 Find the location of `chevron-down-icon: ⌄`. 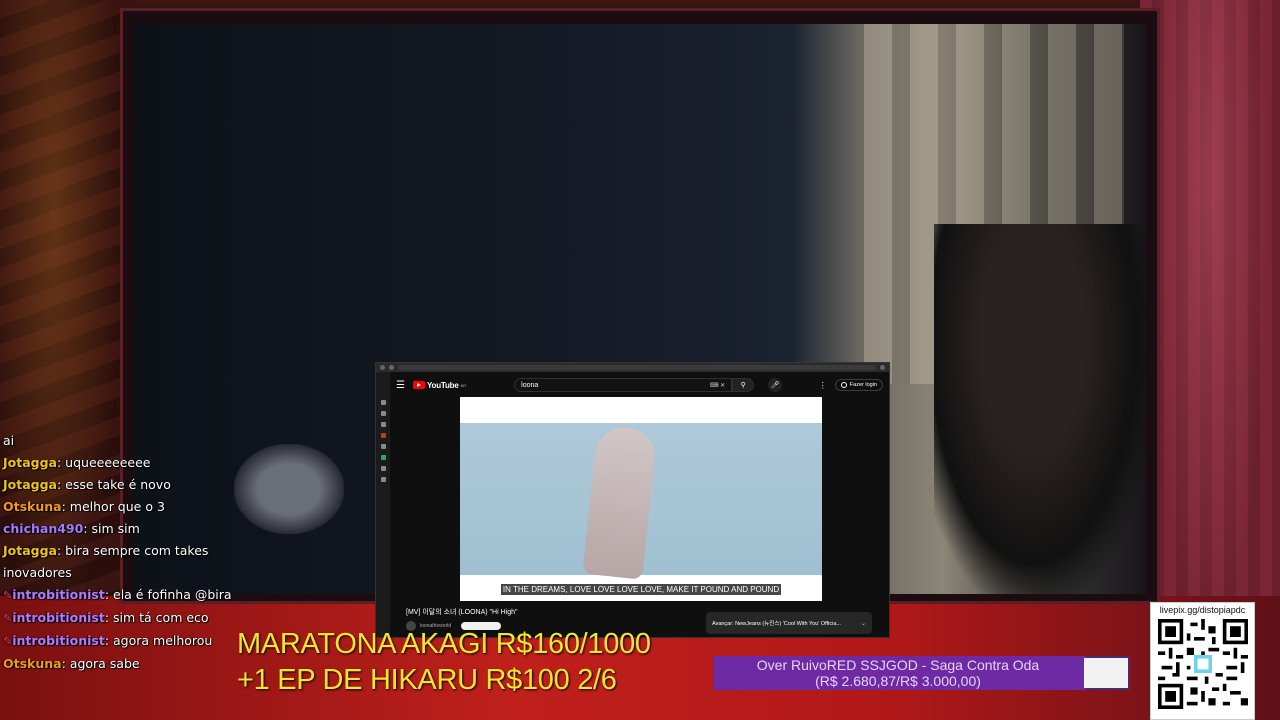

chevron-down-icon: ⌄ is located at coordinates (863, 623).